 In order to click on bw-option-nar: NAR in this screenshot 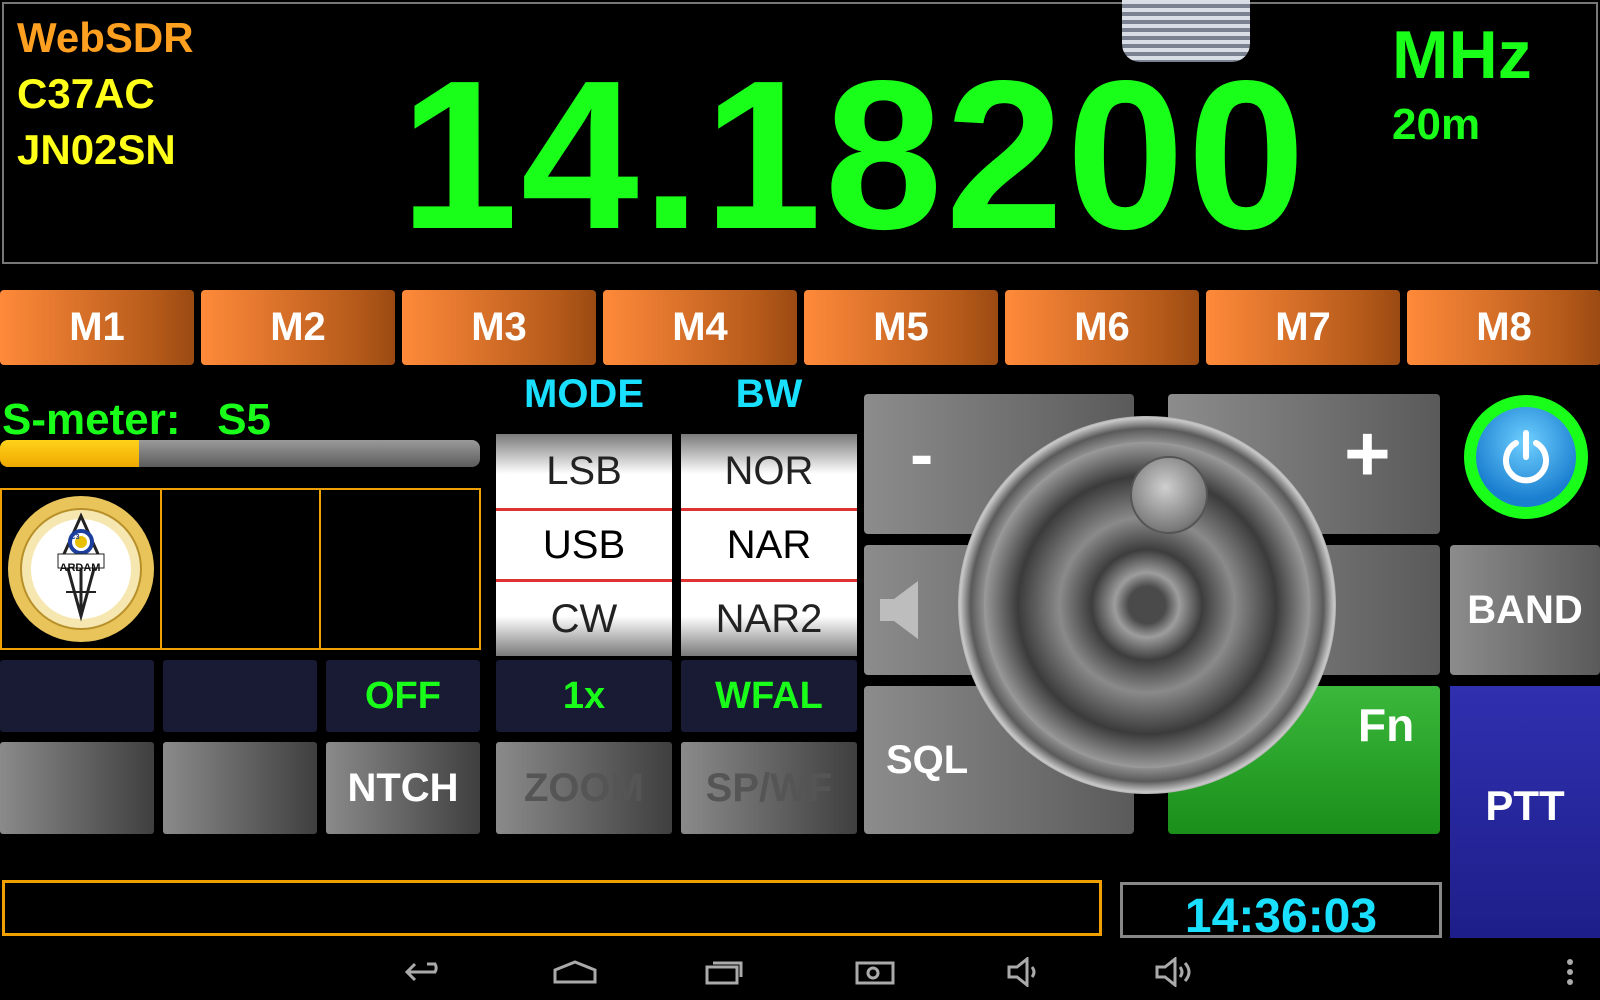, I will do `click(769, 545)`.